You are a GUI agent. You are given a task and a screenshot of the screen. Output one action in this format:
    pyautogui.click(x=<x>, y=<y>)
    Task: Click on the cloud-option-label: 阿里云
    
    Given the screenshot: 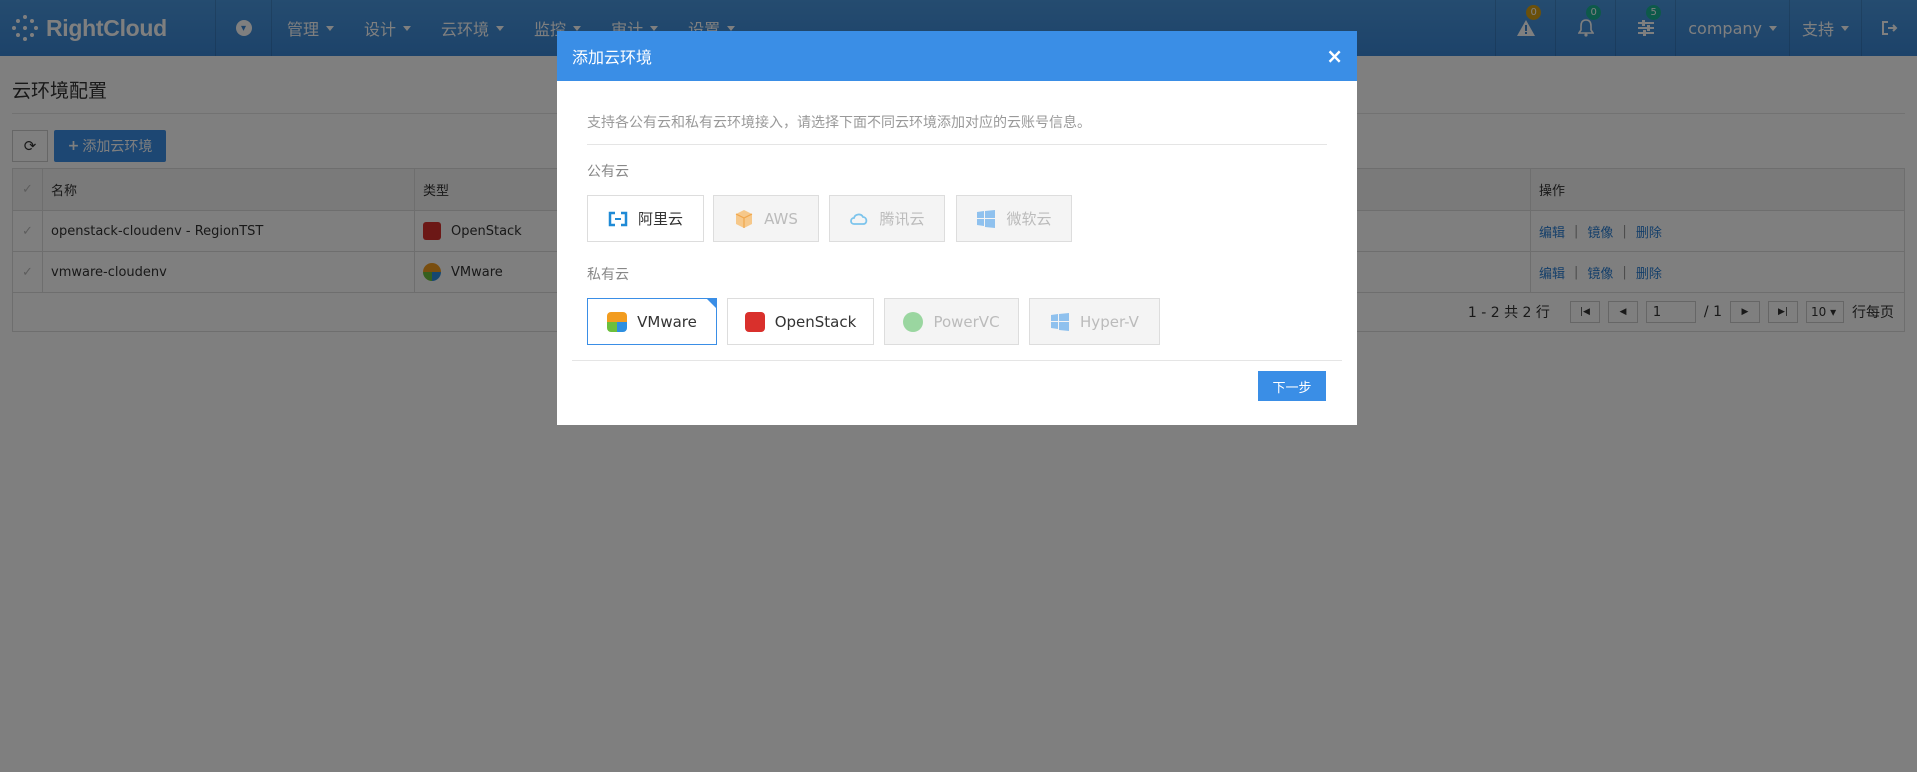 What is the action you would take?
    pyautogui.click(x=660, y=219)
    